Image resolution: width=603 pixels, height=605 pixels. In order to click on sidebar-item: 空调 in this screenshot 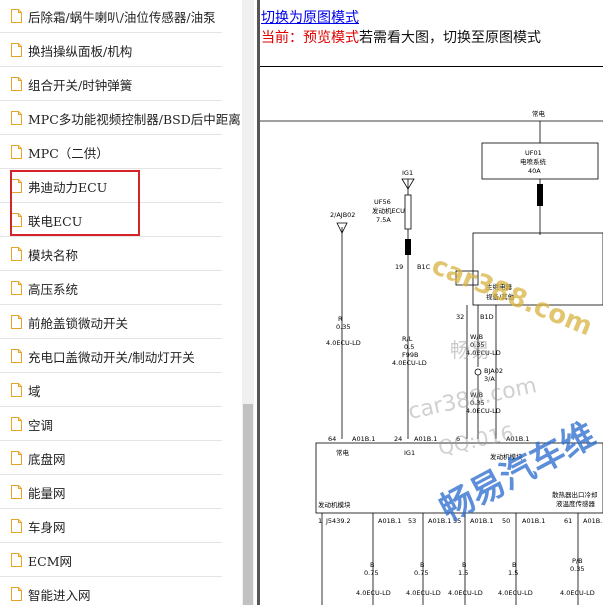, I will do `click(111, 424)`.